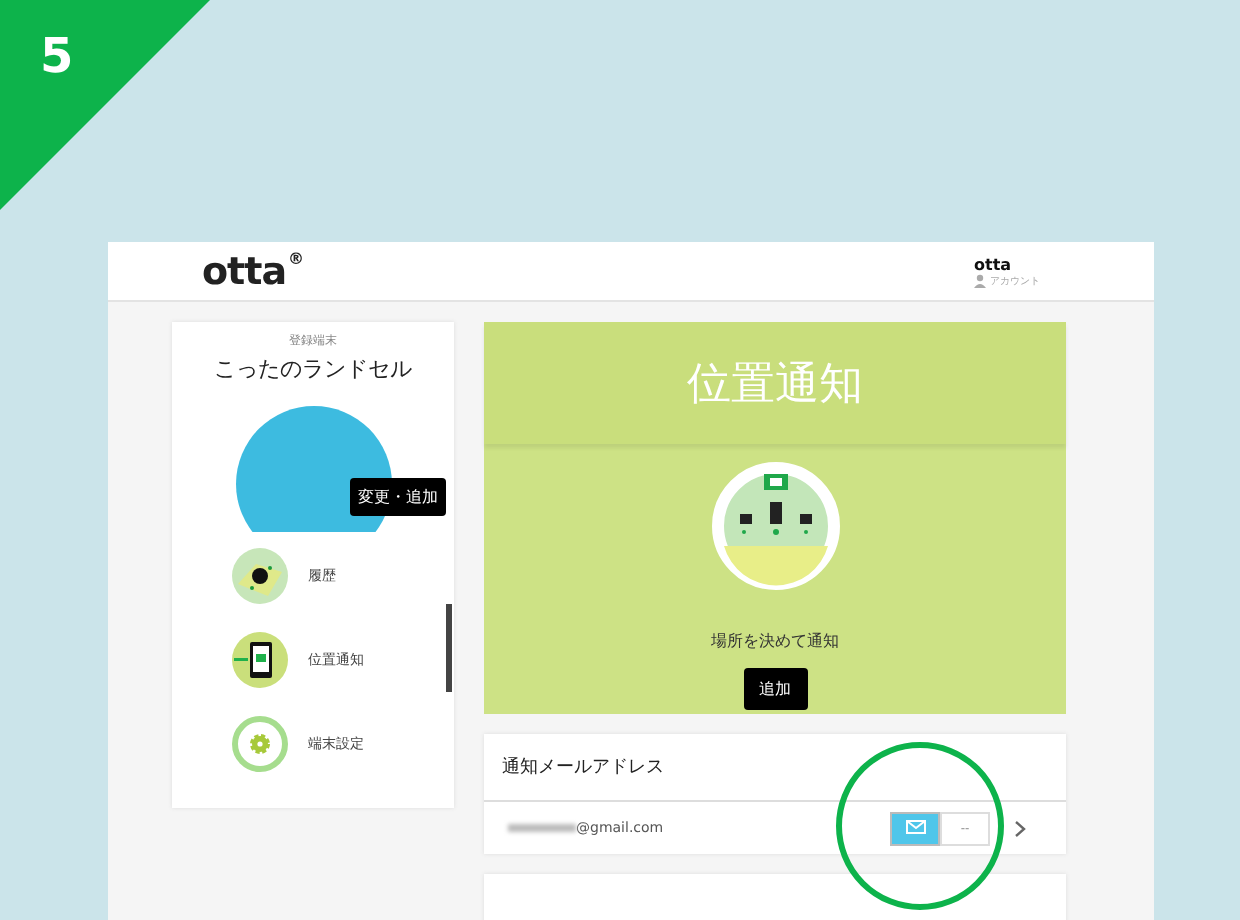  I want to click on panel-description: 場所を決めて通知, so click(775, 641).